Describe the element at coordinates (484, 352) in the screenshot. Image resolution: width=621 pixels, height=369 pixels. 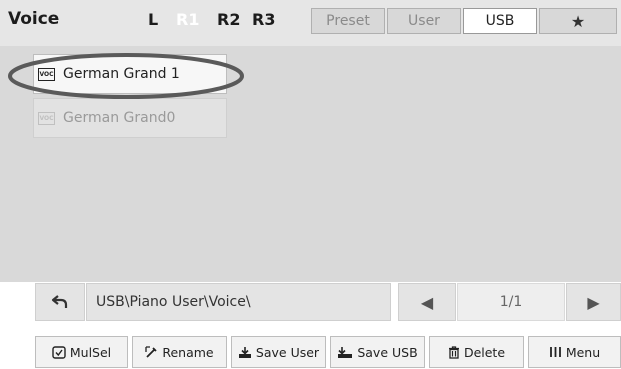
I see `delete-label: Delete` at that location.